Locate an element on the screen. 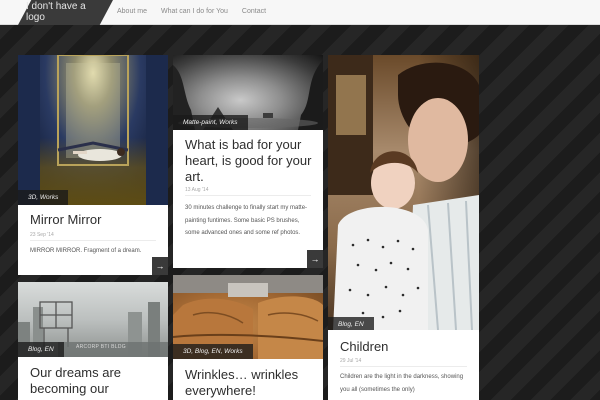  post-title-wrinkles: Wrinkles… wrinkles everywhere! is located at coordinates (249, 383).